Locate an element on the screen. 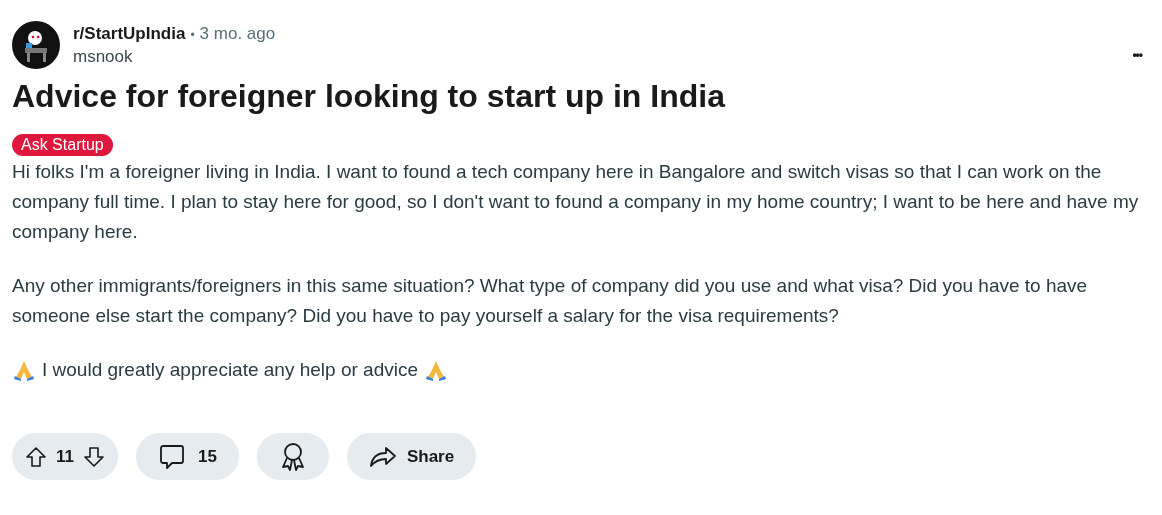 This screenshot has width=1162, height=515. award-ribbon-icon is located at coordinates (292, 456).